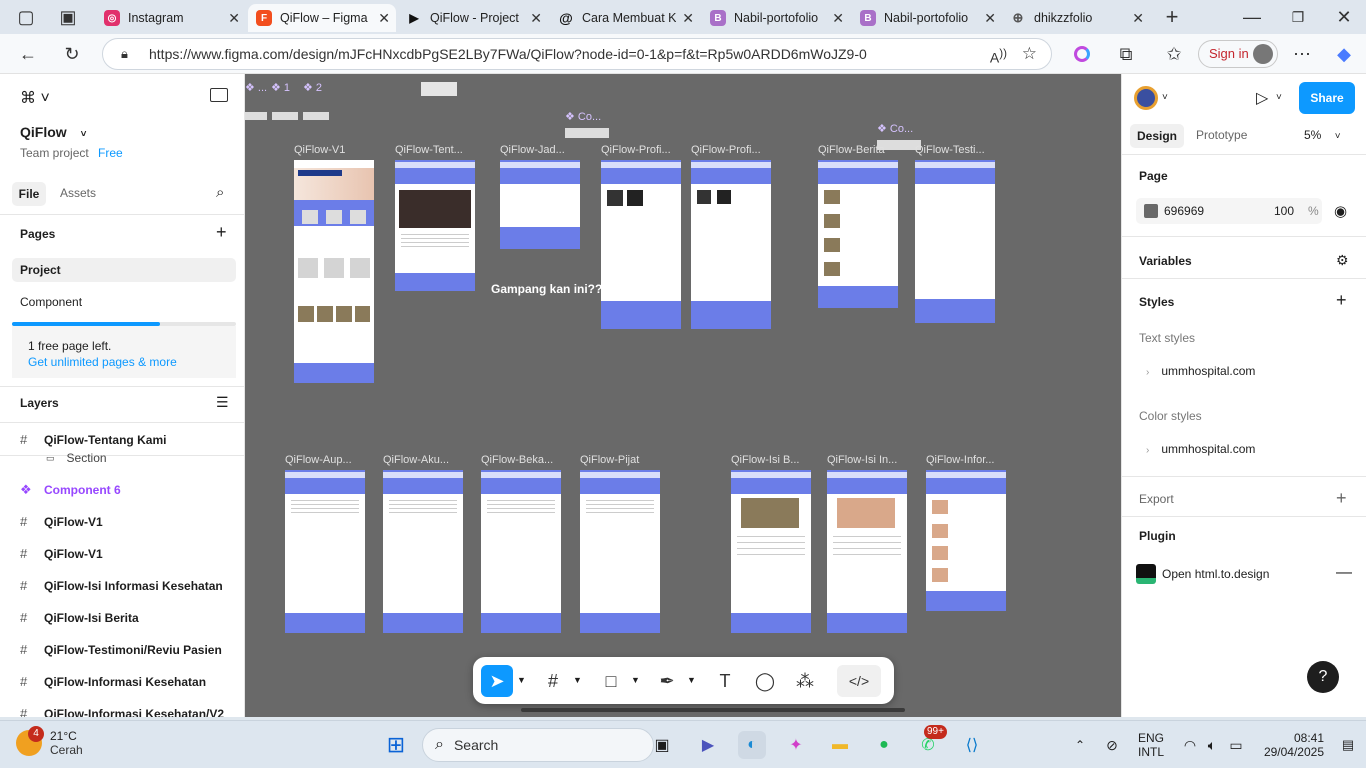  What do you see at coordinates (121, 585) in the screenshot?
I see `layer-item: # QiFlow-Isi Informasi Kesehatan` at bounding box center [121, 585].